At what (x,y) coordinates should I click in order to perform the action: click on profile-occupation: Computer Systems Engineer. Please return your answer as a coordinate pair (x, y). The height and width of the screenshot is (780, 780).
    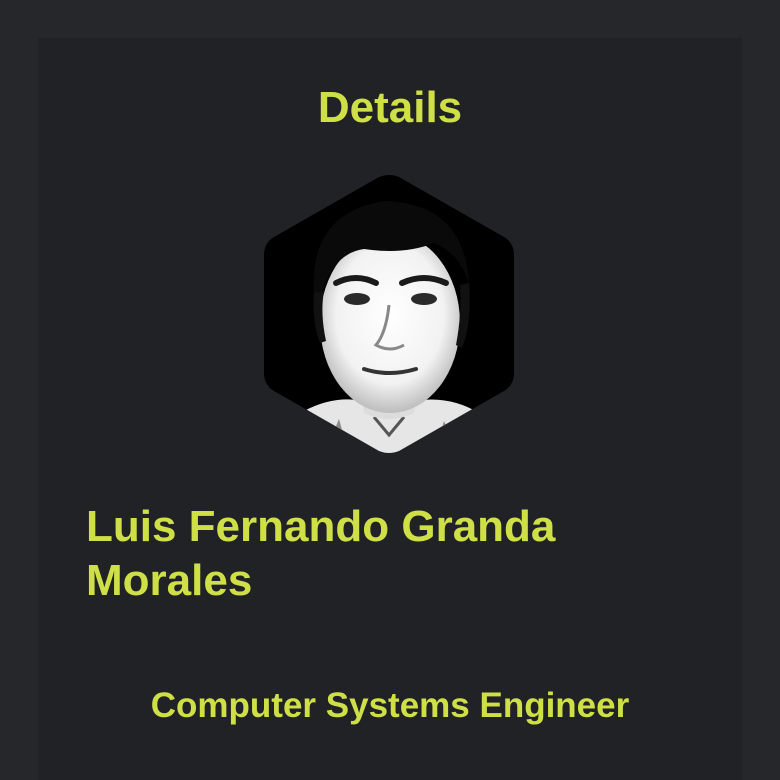
    Looking at the image, I should click on (390, 705).